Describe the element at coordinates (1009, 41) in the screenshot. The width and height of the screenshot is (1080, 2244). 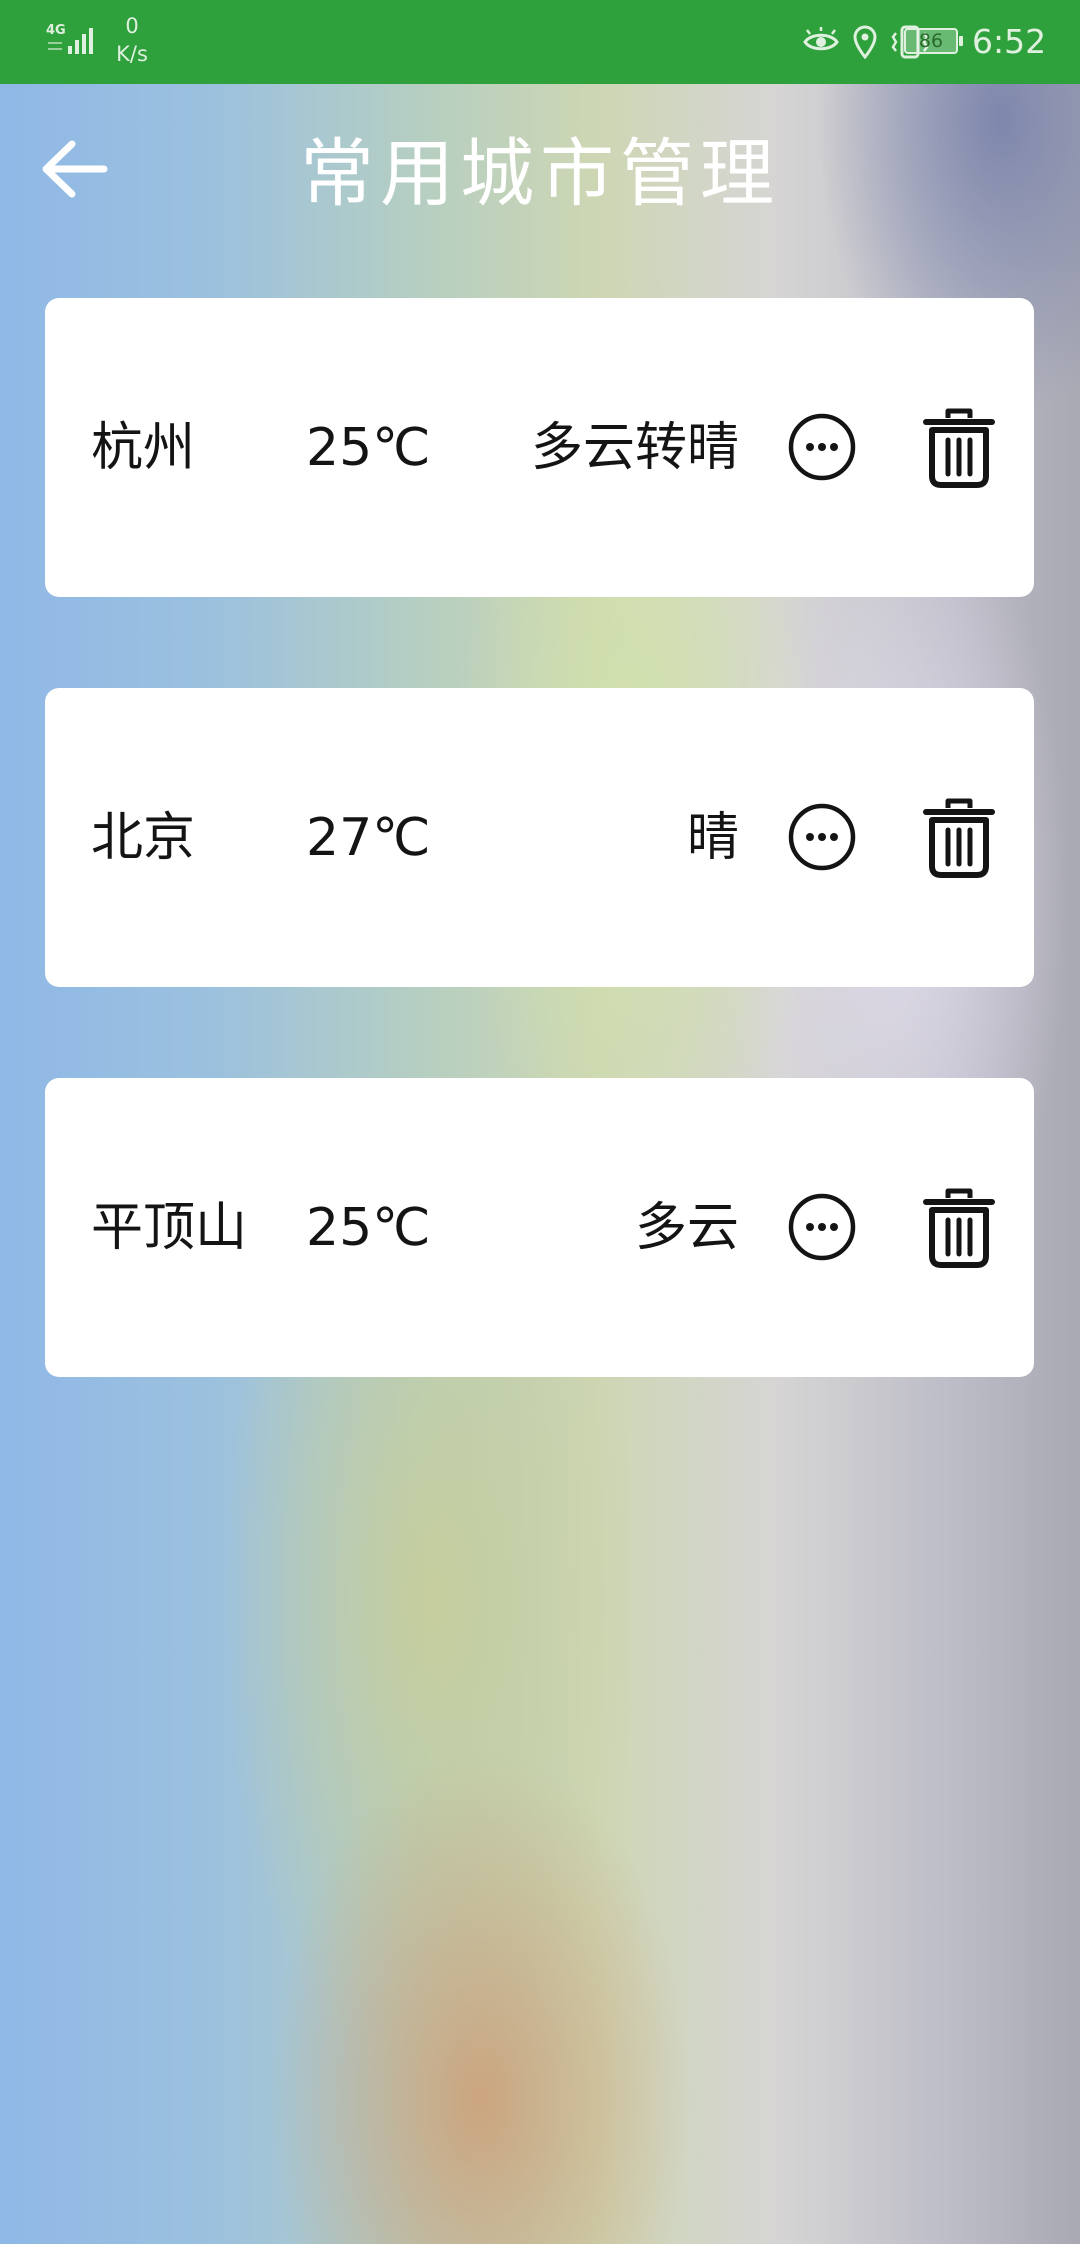
I see `clock: 6:52` at that location.